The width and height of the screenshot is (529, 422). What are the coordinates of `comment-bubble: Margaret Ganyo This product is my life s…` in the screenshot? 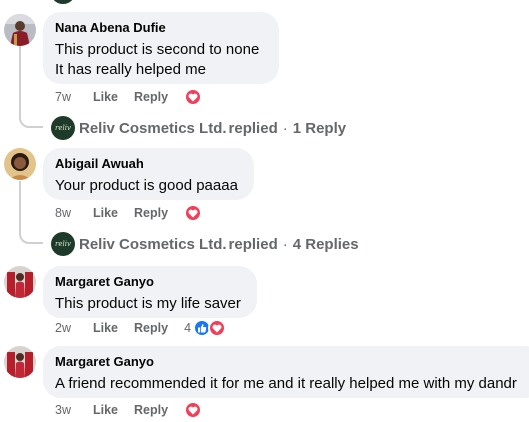 It's located at (150, 292).